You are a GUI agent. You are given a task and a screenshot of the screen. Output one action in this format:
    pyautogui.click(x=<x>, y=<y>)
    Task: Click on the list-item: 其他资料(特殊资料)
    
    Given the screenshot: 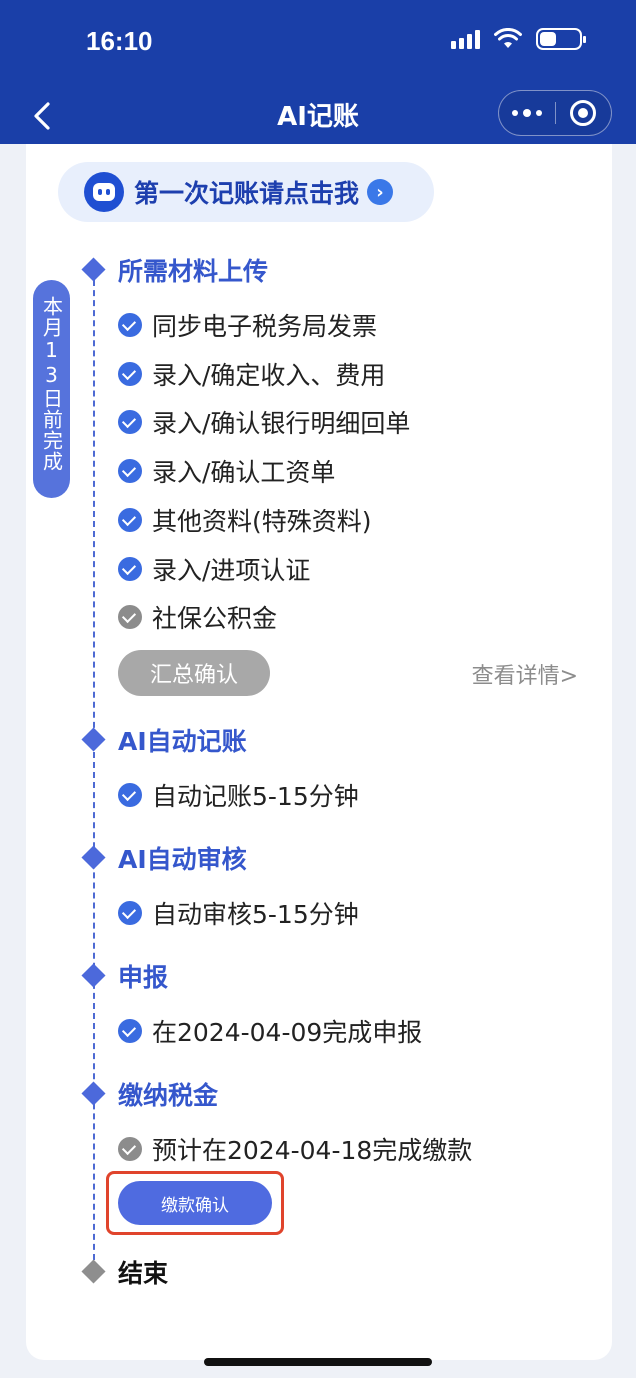 What is the action you would take?
    pyautogui.click(x=245, y=520)
    